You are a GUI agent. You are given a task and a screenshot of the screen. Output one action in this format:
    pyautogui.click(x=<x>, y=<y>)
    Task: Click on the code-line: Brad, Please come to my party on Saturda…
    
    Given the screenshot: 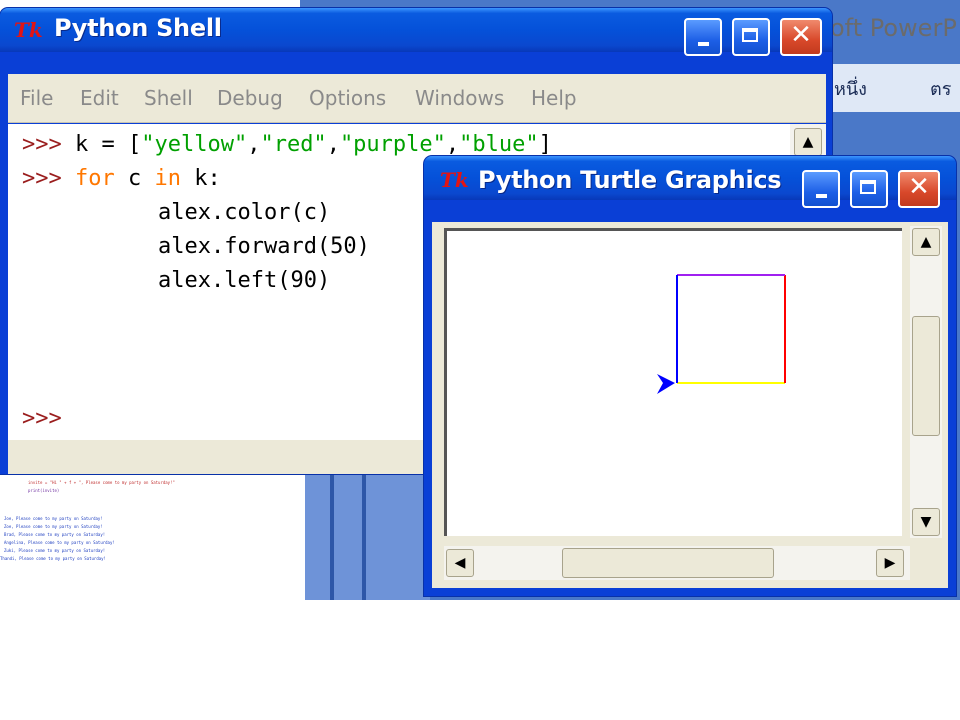 What is the action you would take?
    pyautogui.click(x=55, y=534)
    